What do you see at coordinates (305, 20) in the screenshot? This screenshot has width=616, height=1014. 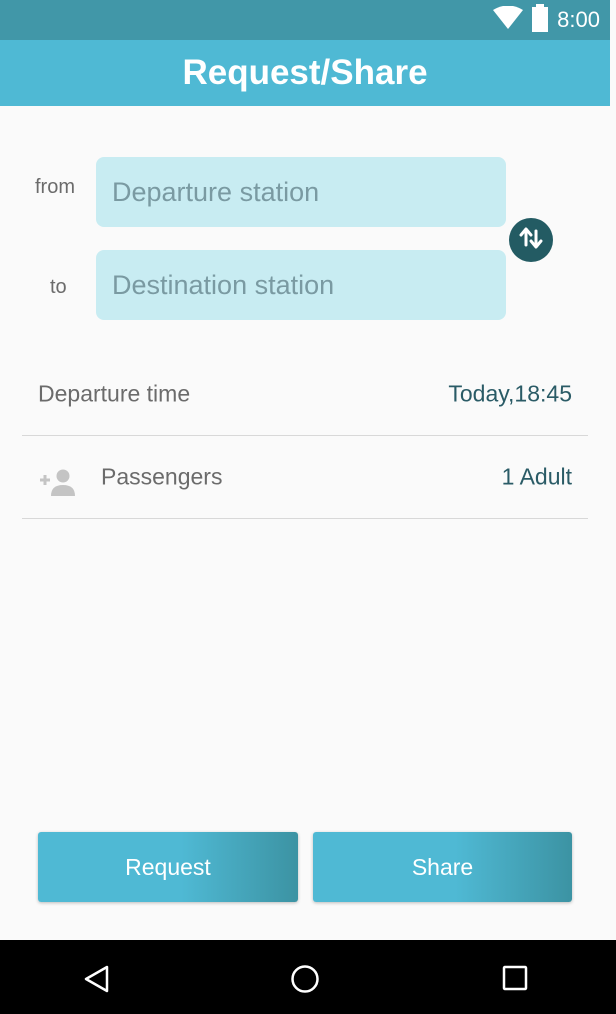 I see `status-bar: 8:00` at bounding box center [305, 20].